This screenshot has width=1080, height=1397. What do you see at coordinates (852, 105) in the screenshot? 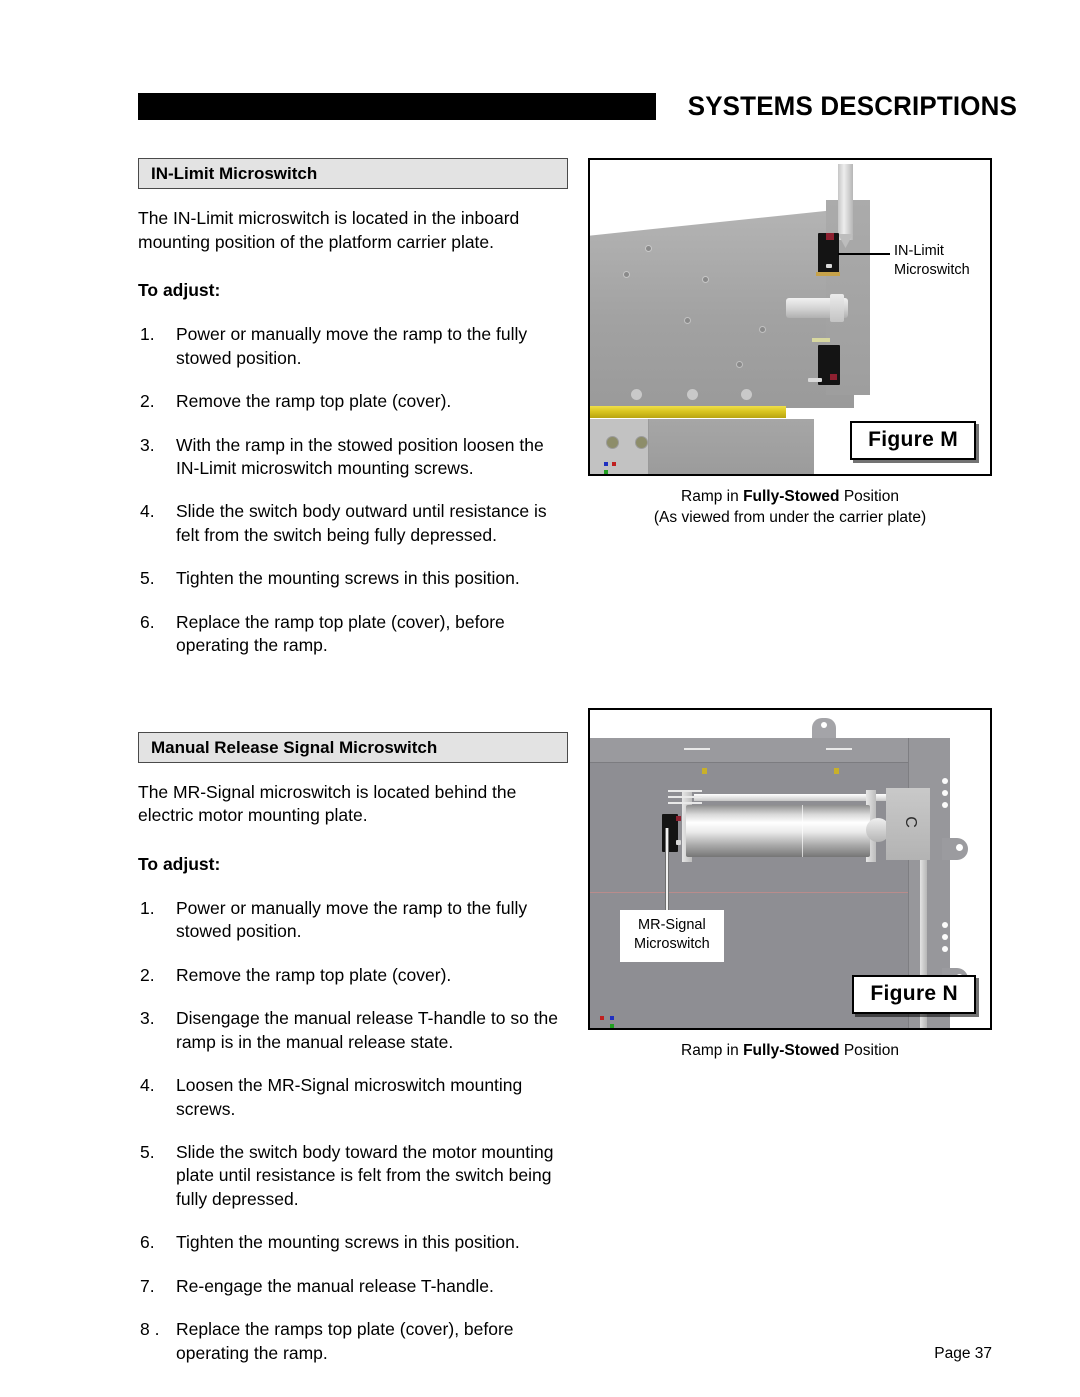
I see `page-title: SYSTEMS DESCRIPTIONS` at bounding box center [852, 105].